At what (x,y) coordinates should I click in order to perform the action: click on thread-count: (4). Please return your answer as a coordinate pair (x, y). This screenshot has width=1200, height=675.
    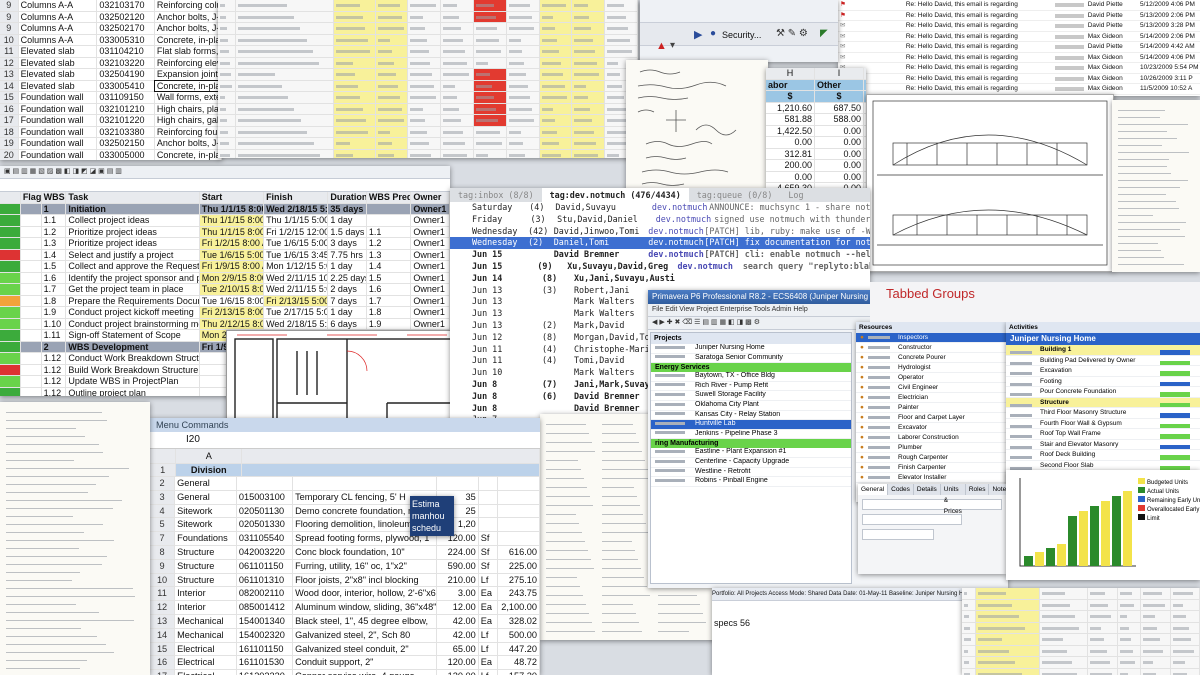
    Looking at the image, I should click on (558, 361).